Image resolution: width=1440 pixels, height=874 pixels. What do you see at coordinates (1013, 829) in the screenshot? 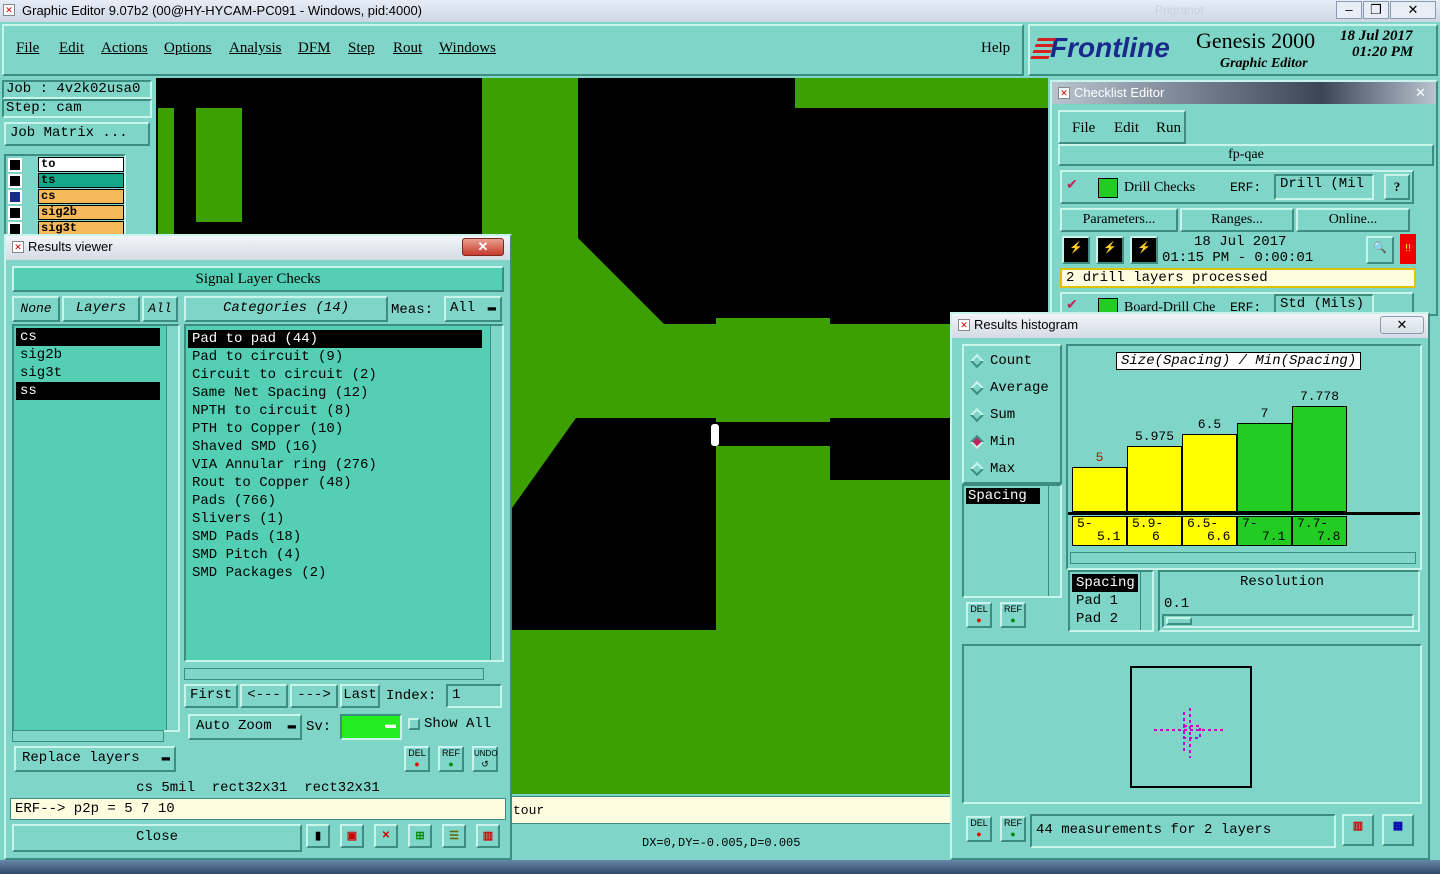
I see `hist-ref-button-2: REF ●` at bounding box center [1013, 829].